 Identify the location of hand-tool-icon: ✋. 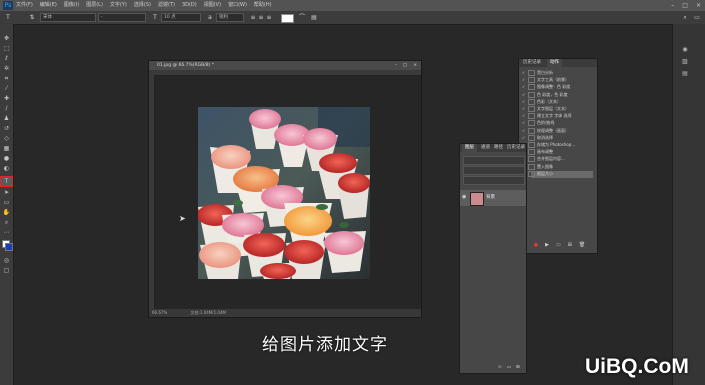
(6, 212).